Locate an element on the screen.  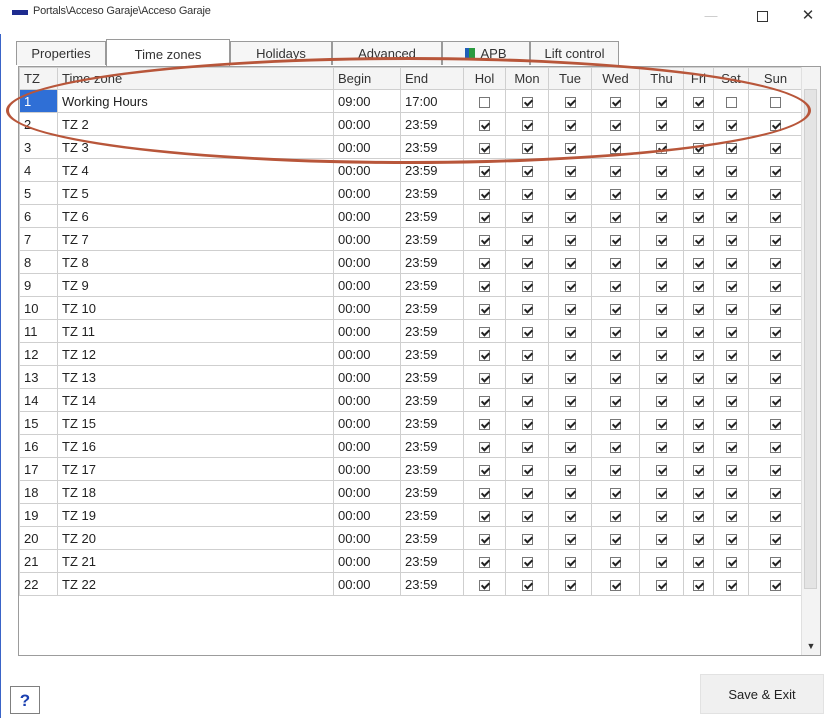
table-row: 10 TZ 10 00:00 23:59 is located at coordinates (411, 308).